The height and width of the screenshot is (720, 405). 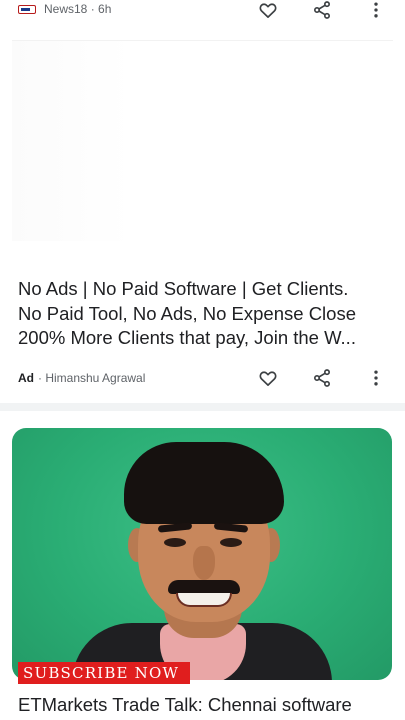 What do you see at coordinates (183, 288) in the screenshot?
I see `ad-headline-line: No Ads | No Paid Software | Get Clients.` at bounding box center [183, 288].